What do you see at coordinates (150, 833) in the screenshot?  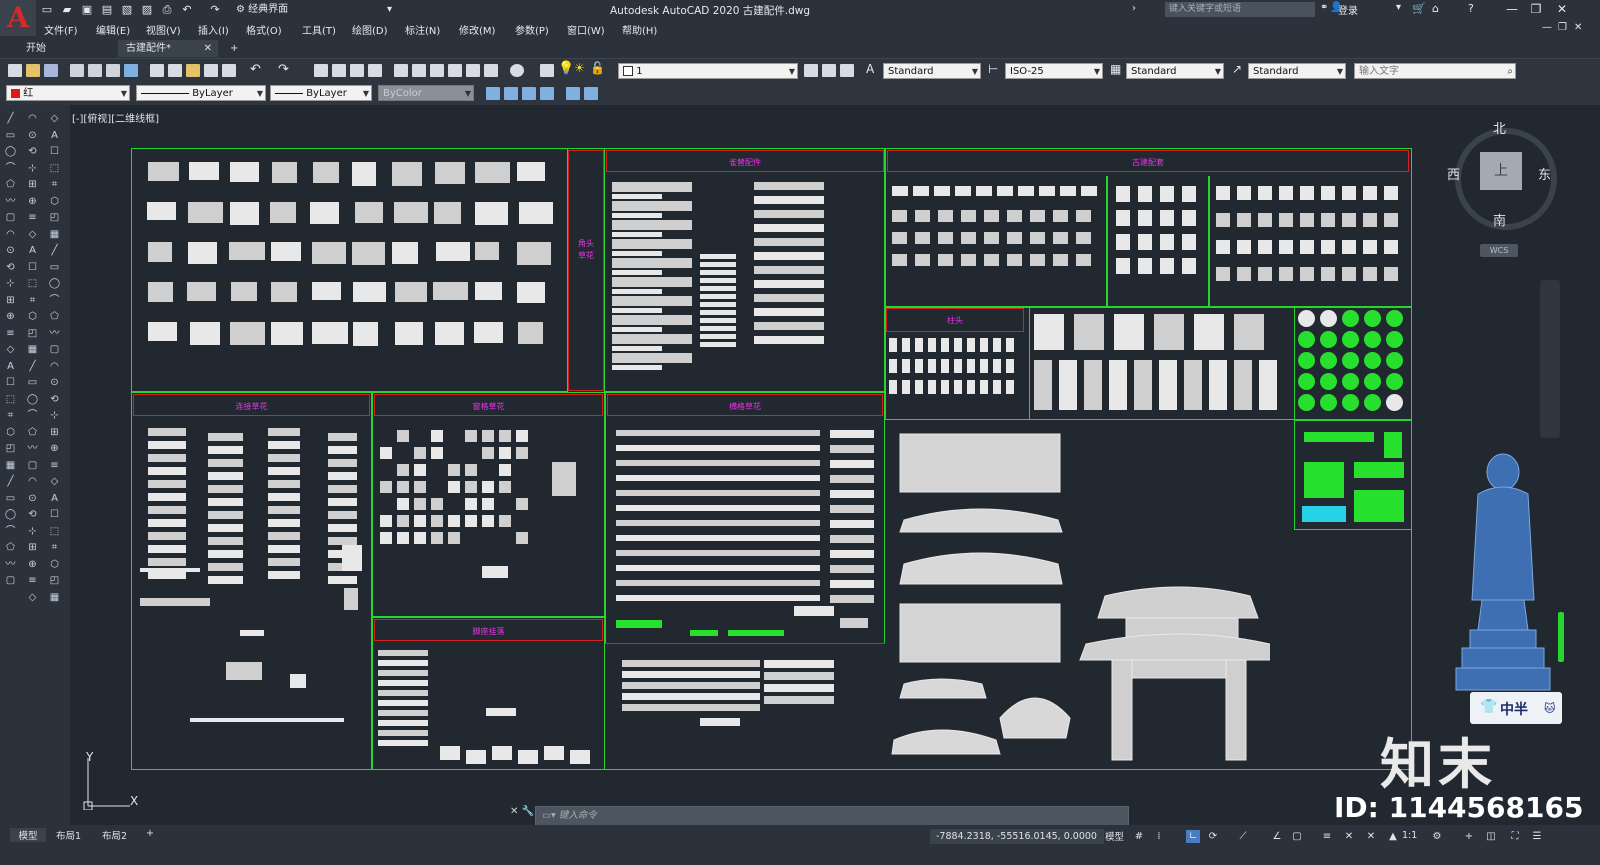 I see `add-layout-button: +` at bounding box center [150, 833].